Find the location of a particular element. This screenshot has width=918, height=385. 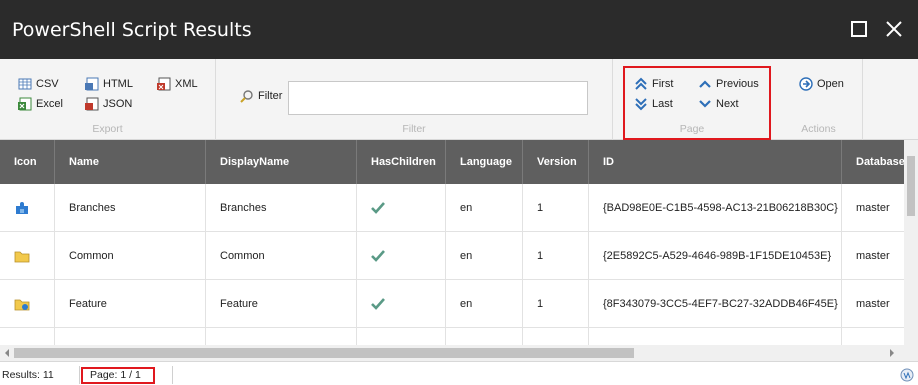

column-header-haschildren: HasChildren is located at coordinates (401, 162).